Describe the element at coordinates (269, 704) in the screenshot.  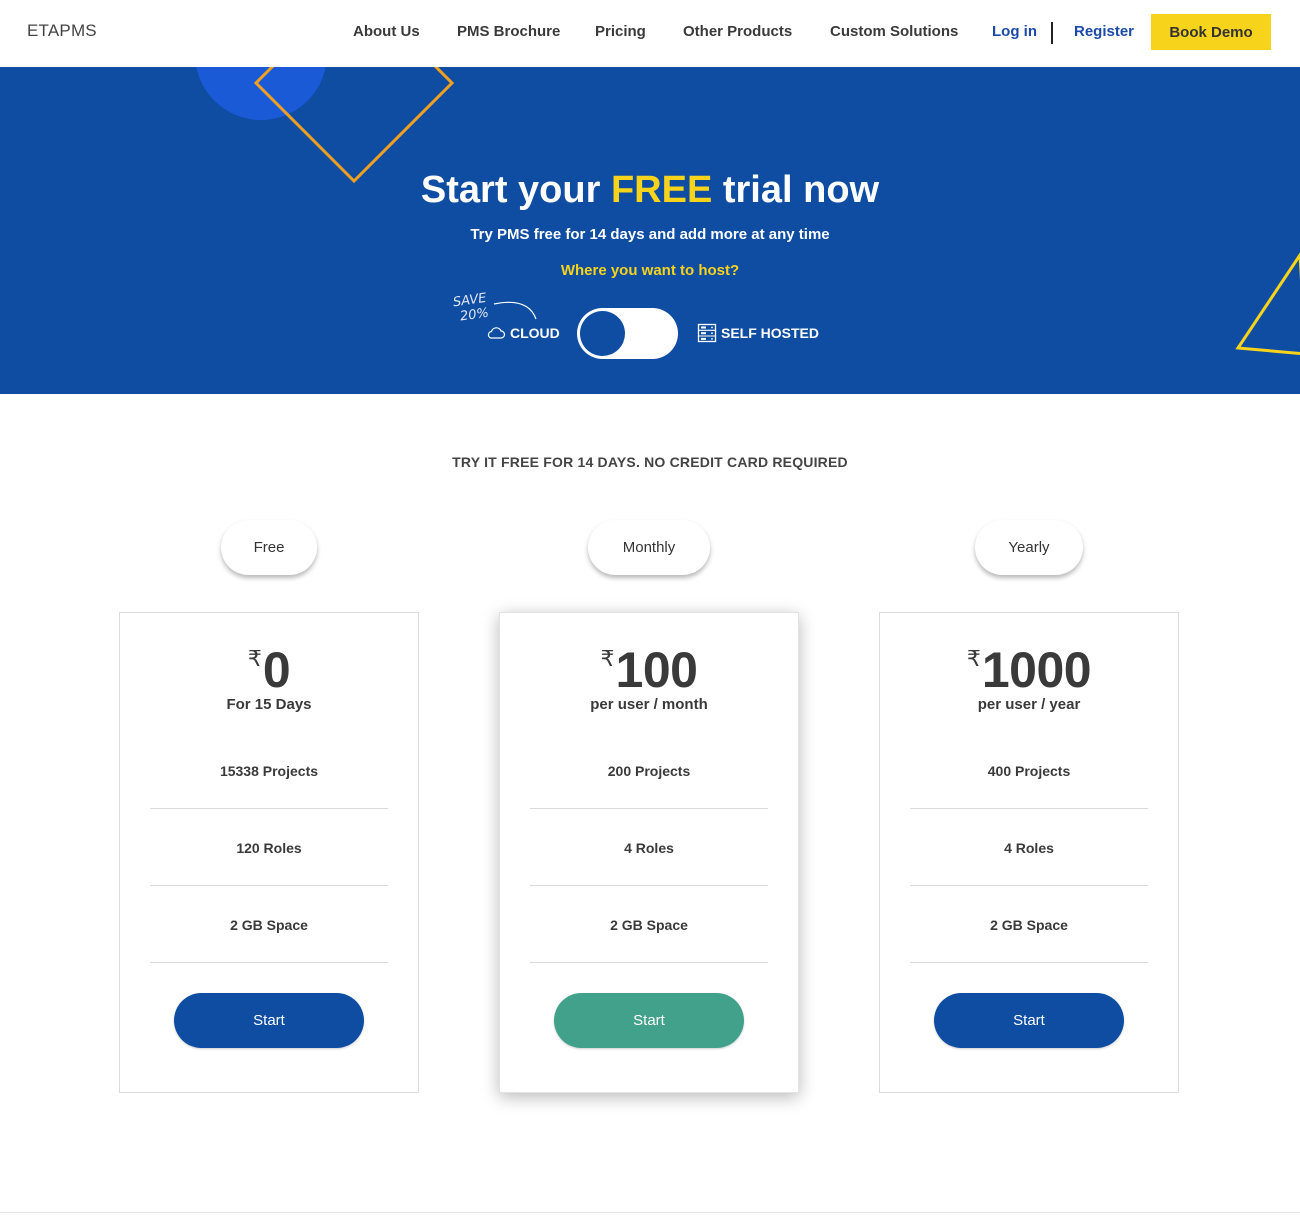
I see `plan-period: For 15 Days` at that location.